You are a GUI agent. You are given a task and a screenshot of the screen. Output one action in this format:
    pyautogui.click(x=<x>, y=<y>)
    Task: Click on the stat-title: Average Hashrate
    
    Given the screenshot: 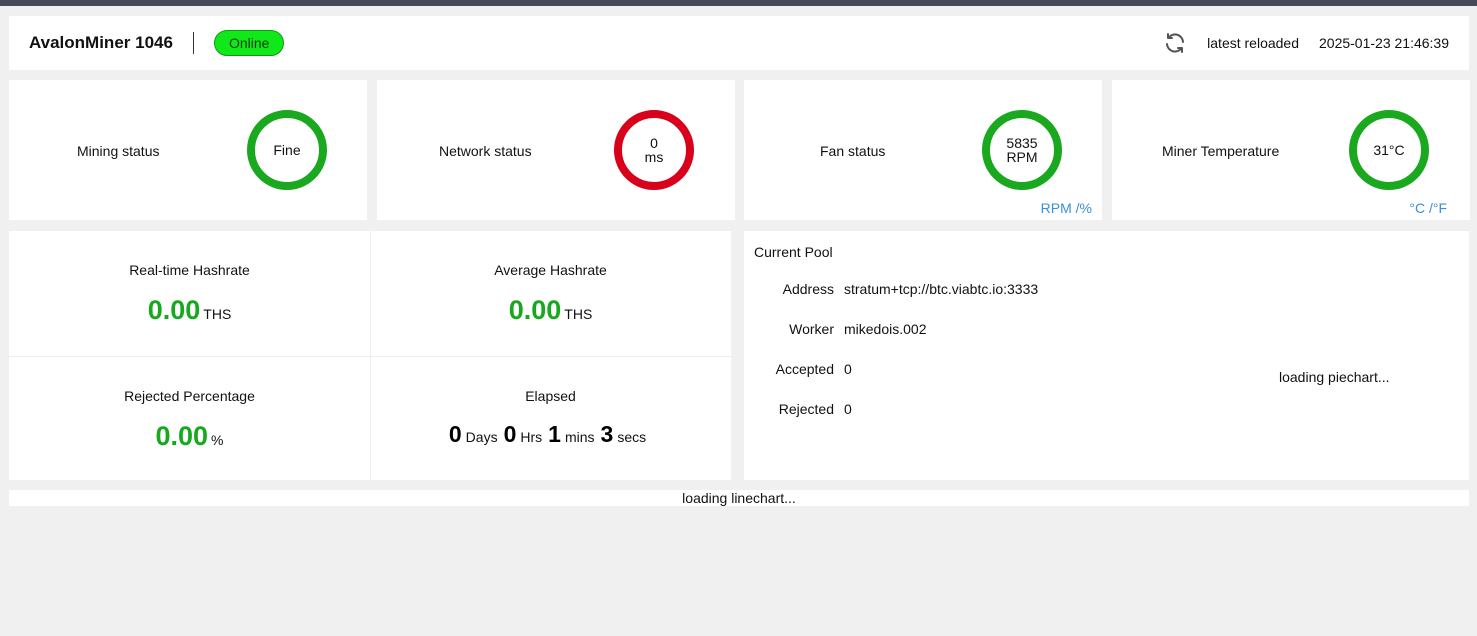 What is the action you would take?
    pyautogui.click(x=550, y=270)
    